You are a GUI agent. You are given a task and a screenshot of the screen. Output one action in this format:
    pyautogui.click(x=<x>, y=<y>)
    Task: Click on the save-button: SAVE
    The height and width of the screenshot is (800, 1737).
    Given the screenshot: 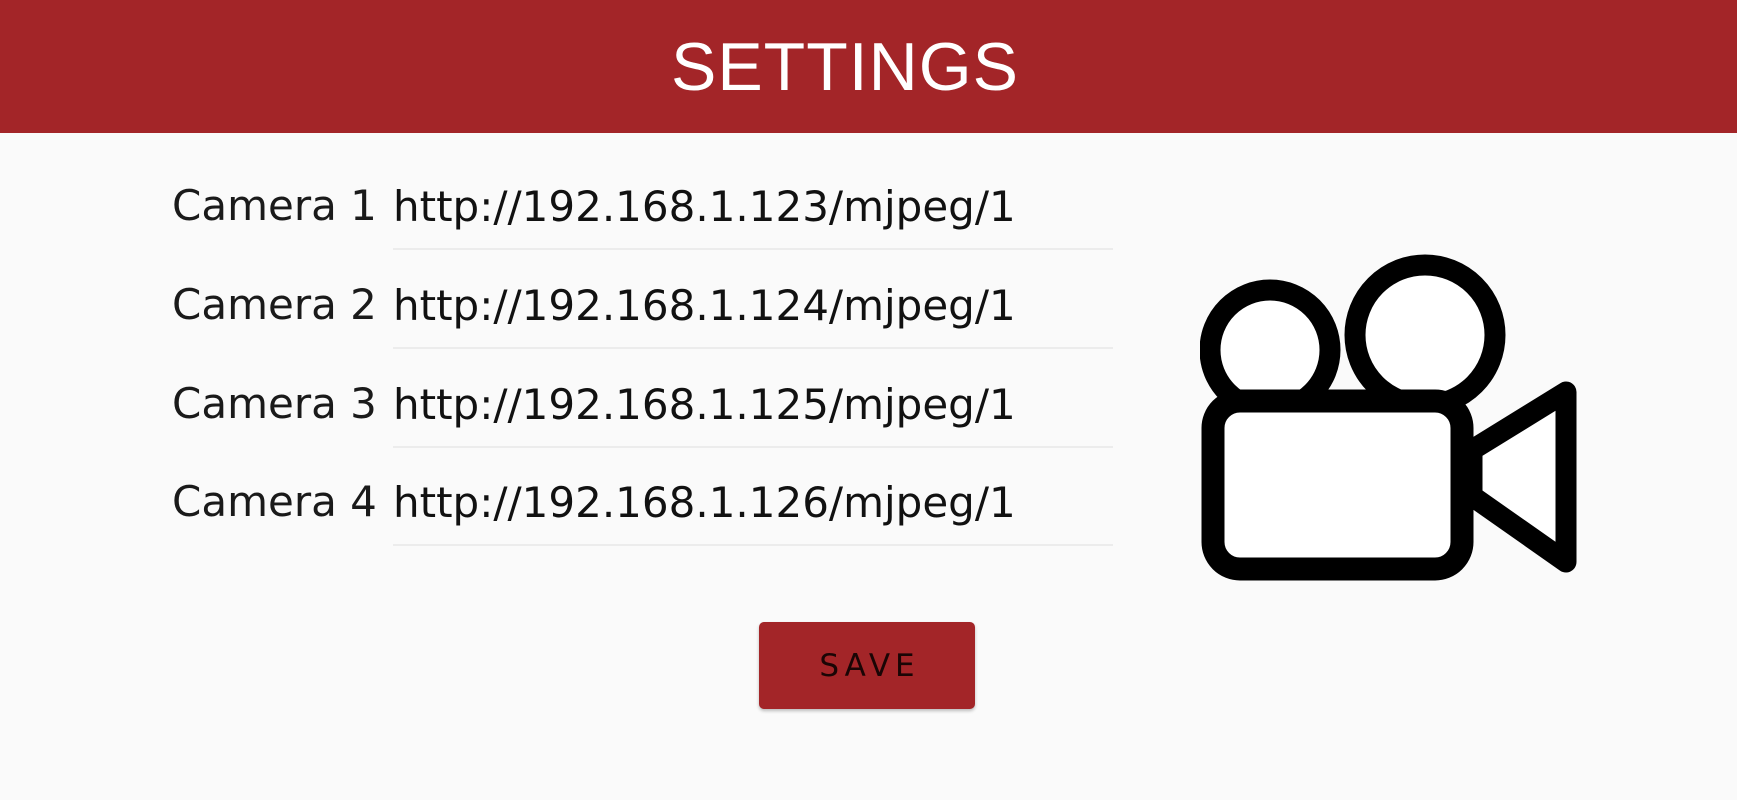 What is the action you would take?
    pyautogui.click(x=867, y=665)
    